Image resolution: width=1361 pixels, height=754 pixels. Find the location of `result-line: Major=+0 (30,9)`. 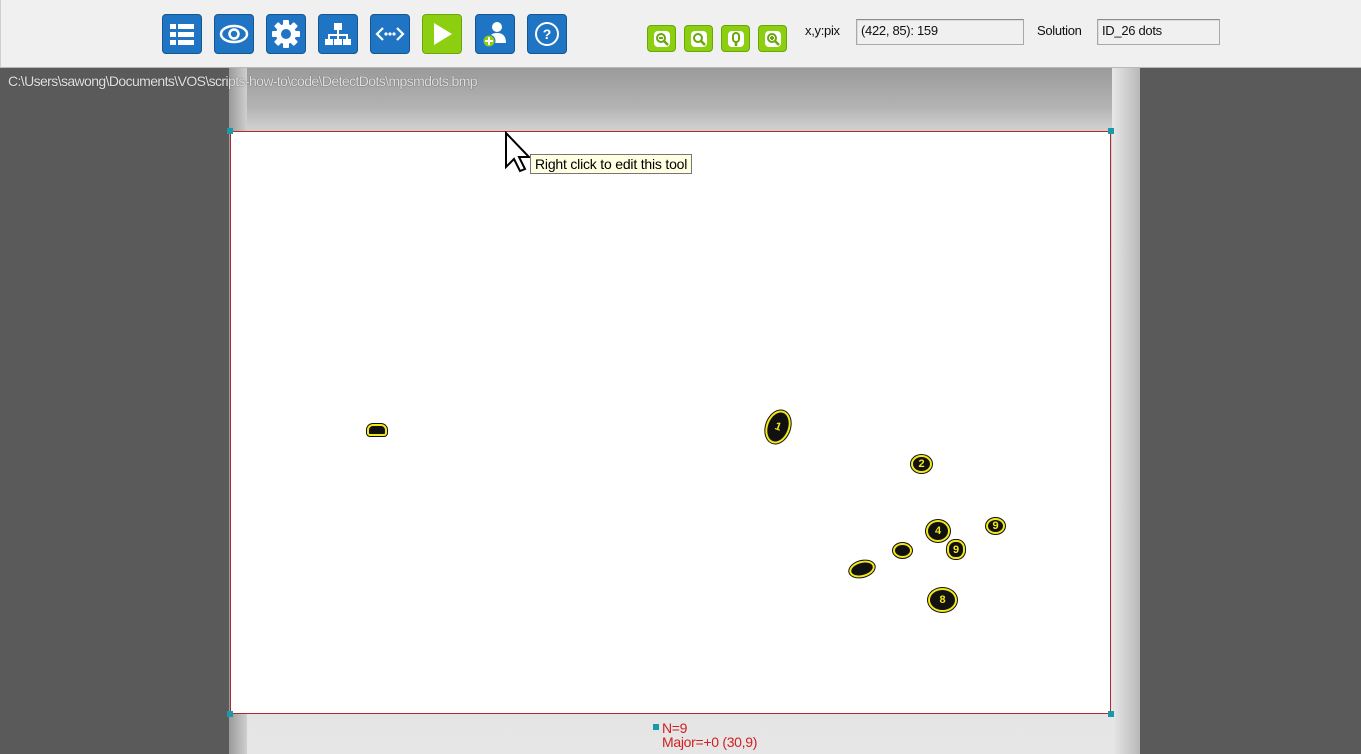

result-line: Major=+0 (30,9) is located at coordinates (710, 742).